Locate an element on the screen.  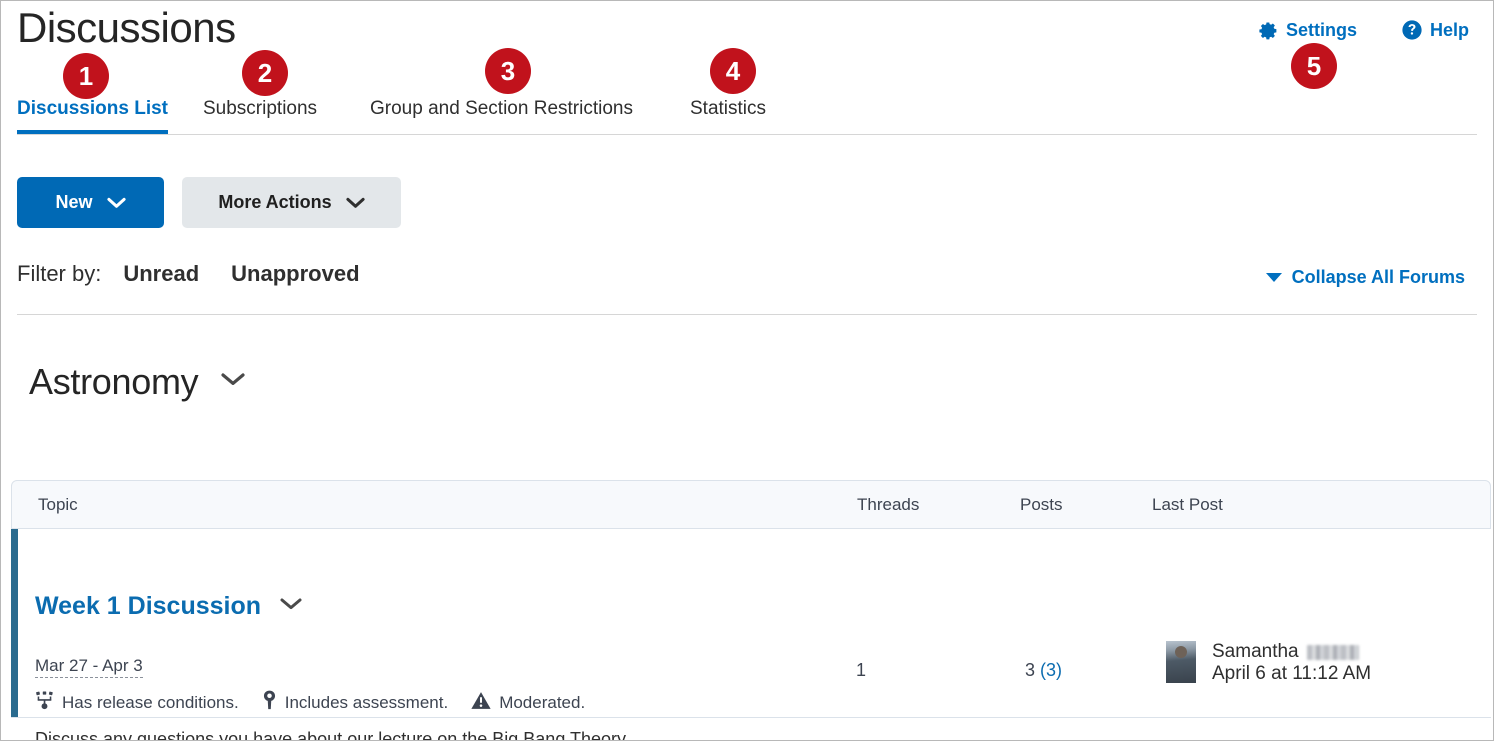
new-button-label: New is located at coordinates (74, 202).